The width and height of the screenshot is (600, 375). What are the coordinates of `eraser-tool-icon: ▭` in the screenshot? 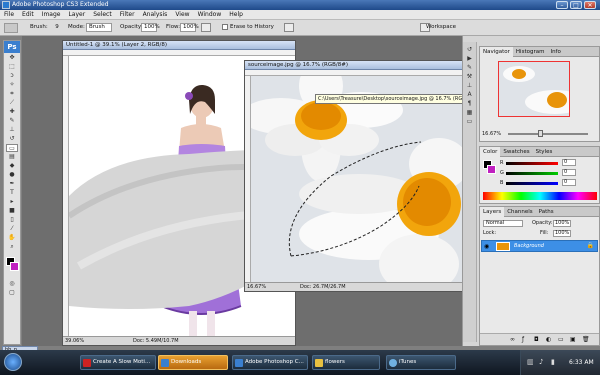 It's located at (12, 148).